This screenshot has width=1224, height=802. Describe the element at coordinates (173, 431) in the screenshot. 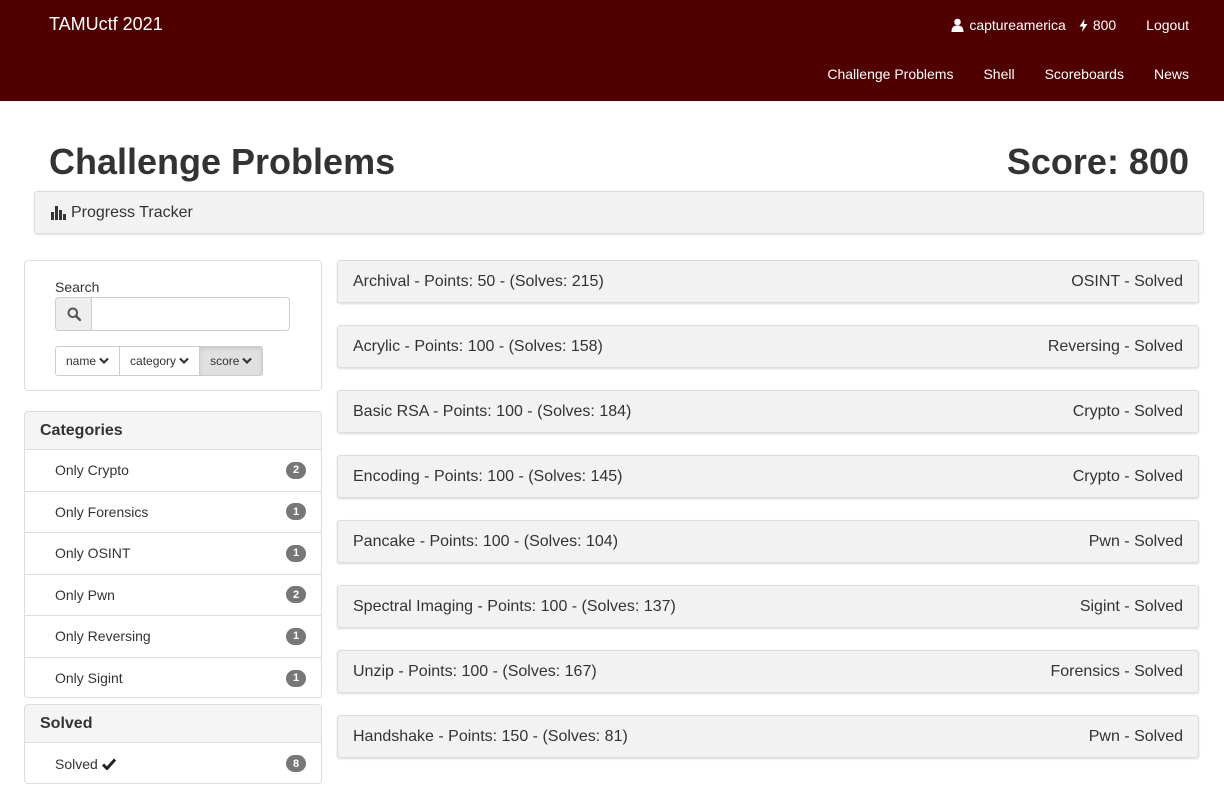

I see `categories-heading: Categories` at that location.